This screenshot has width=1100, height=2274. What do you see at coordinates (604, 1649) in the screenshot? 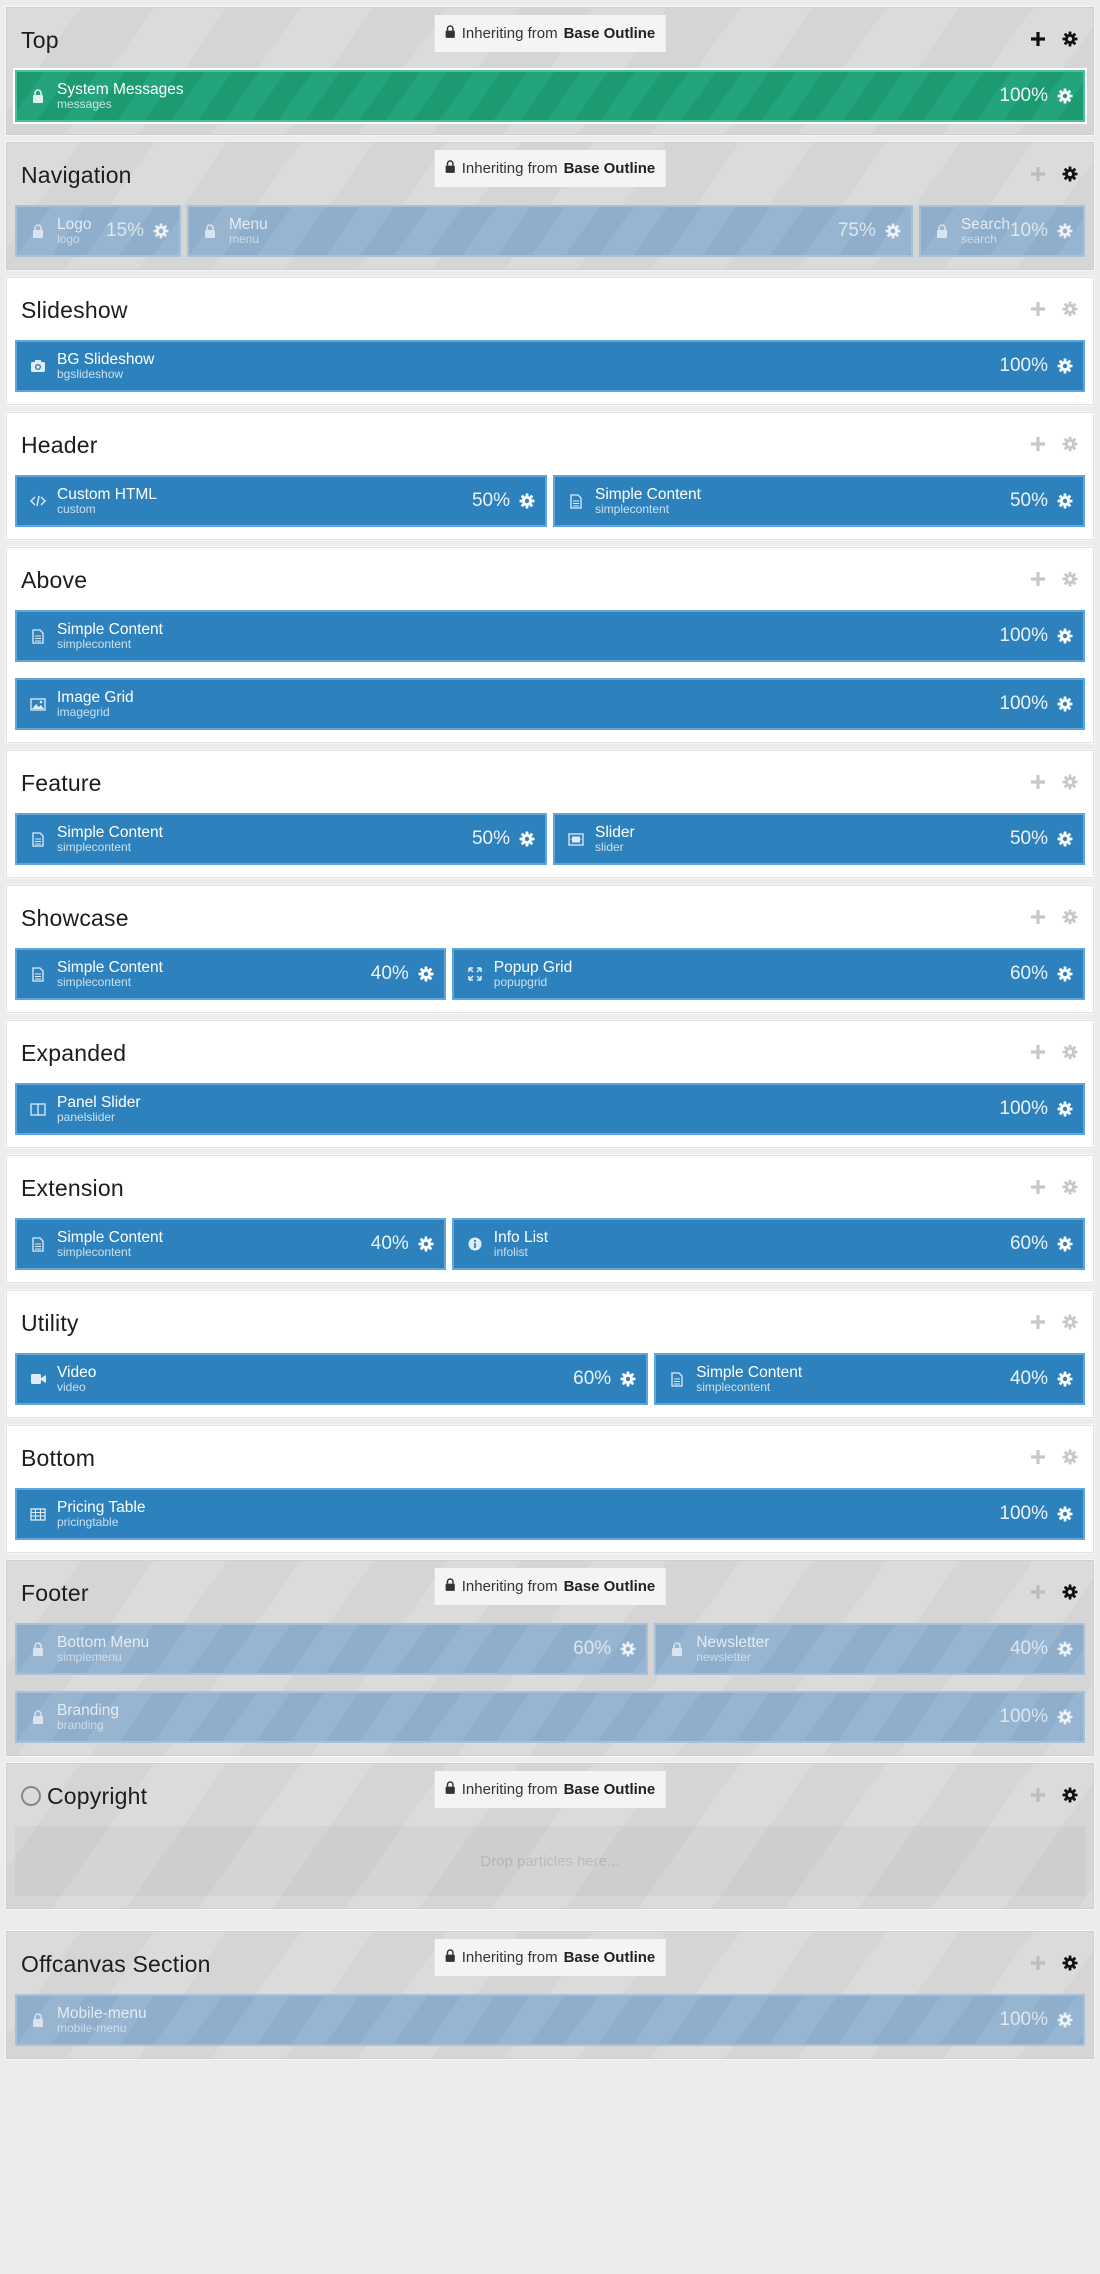
I see `particle-controls: 60%` at bounding box center [604, 1649].